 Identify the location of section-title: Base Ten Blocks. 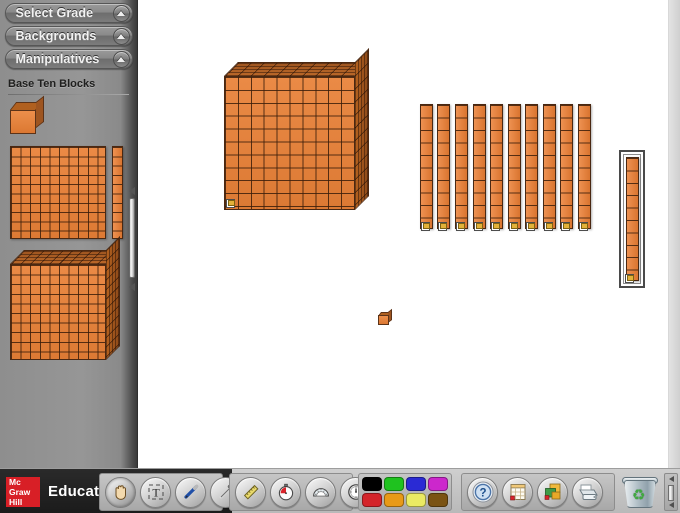
(52, 84).